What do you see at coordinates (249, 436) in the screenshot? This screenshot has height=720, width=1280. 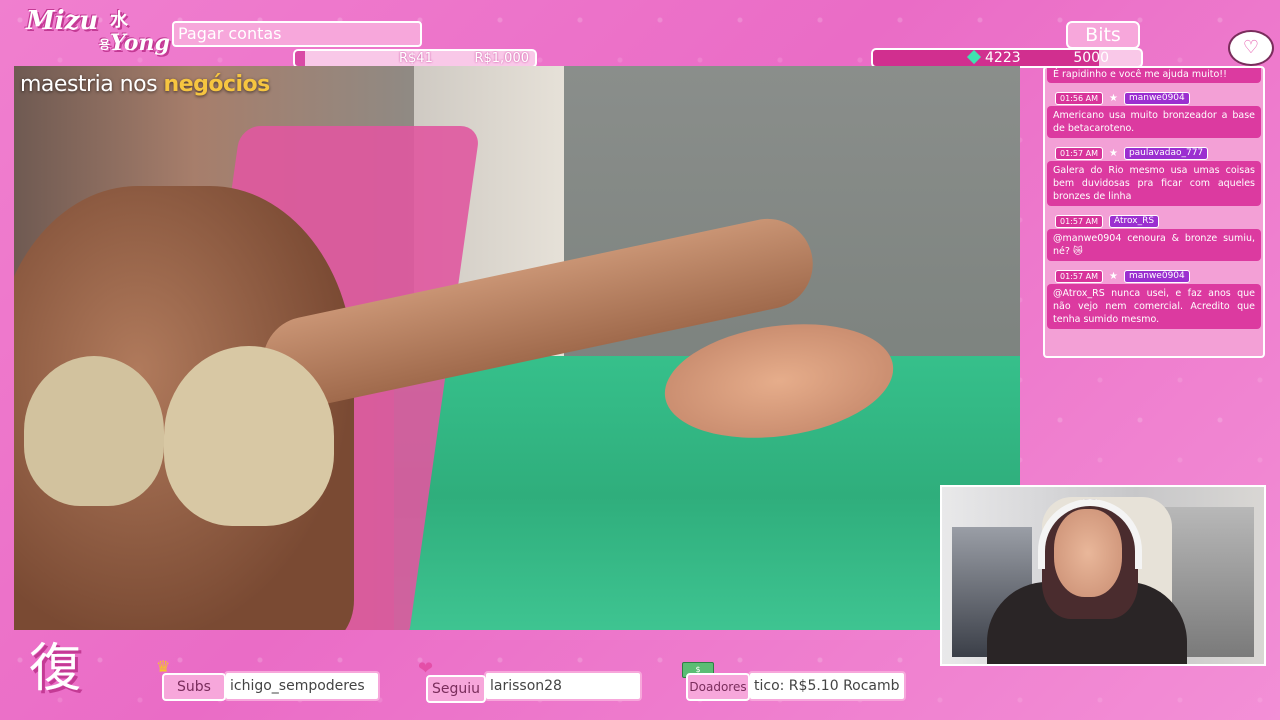 I see `video-scene-top-right` at bounding box center [249, 436].